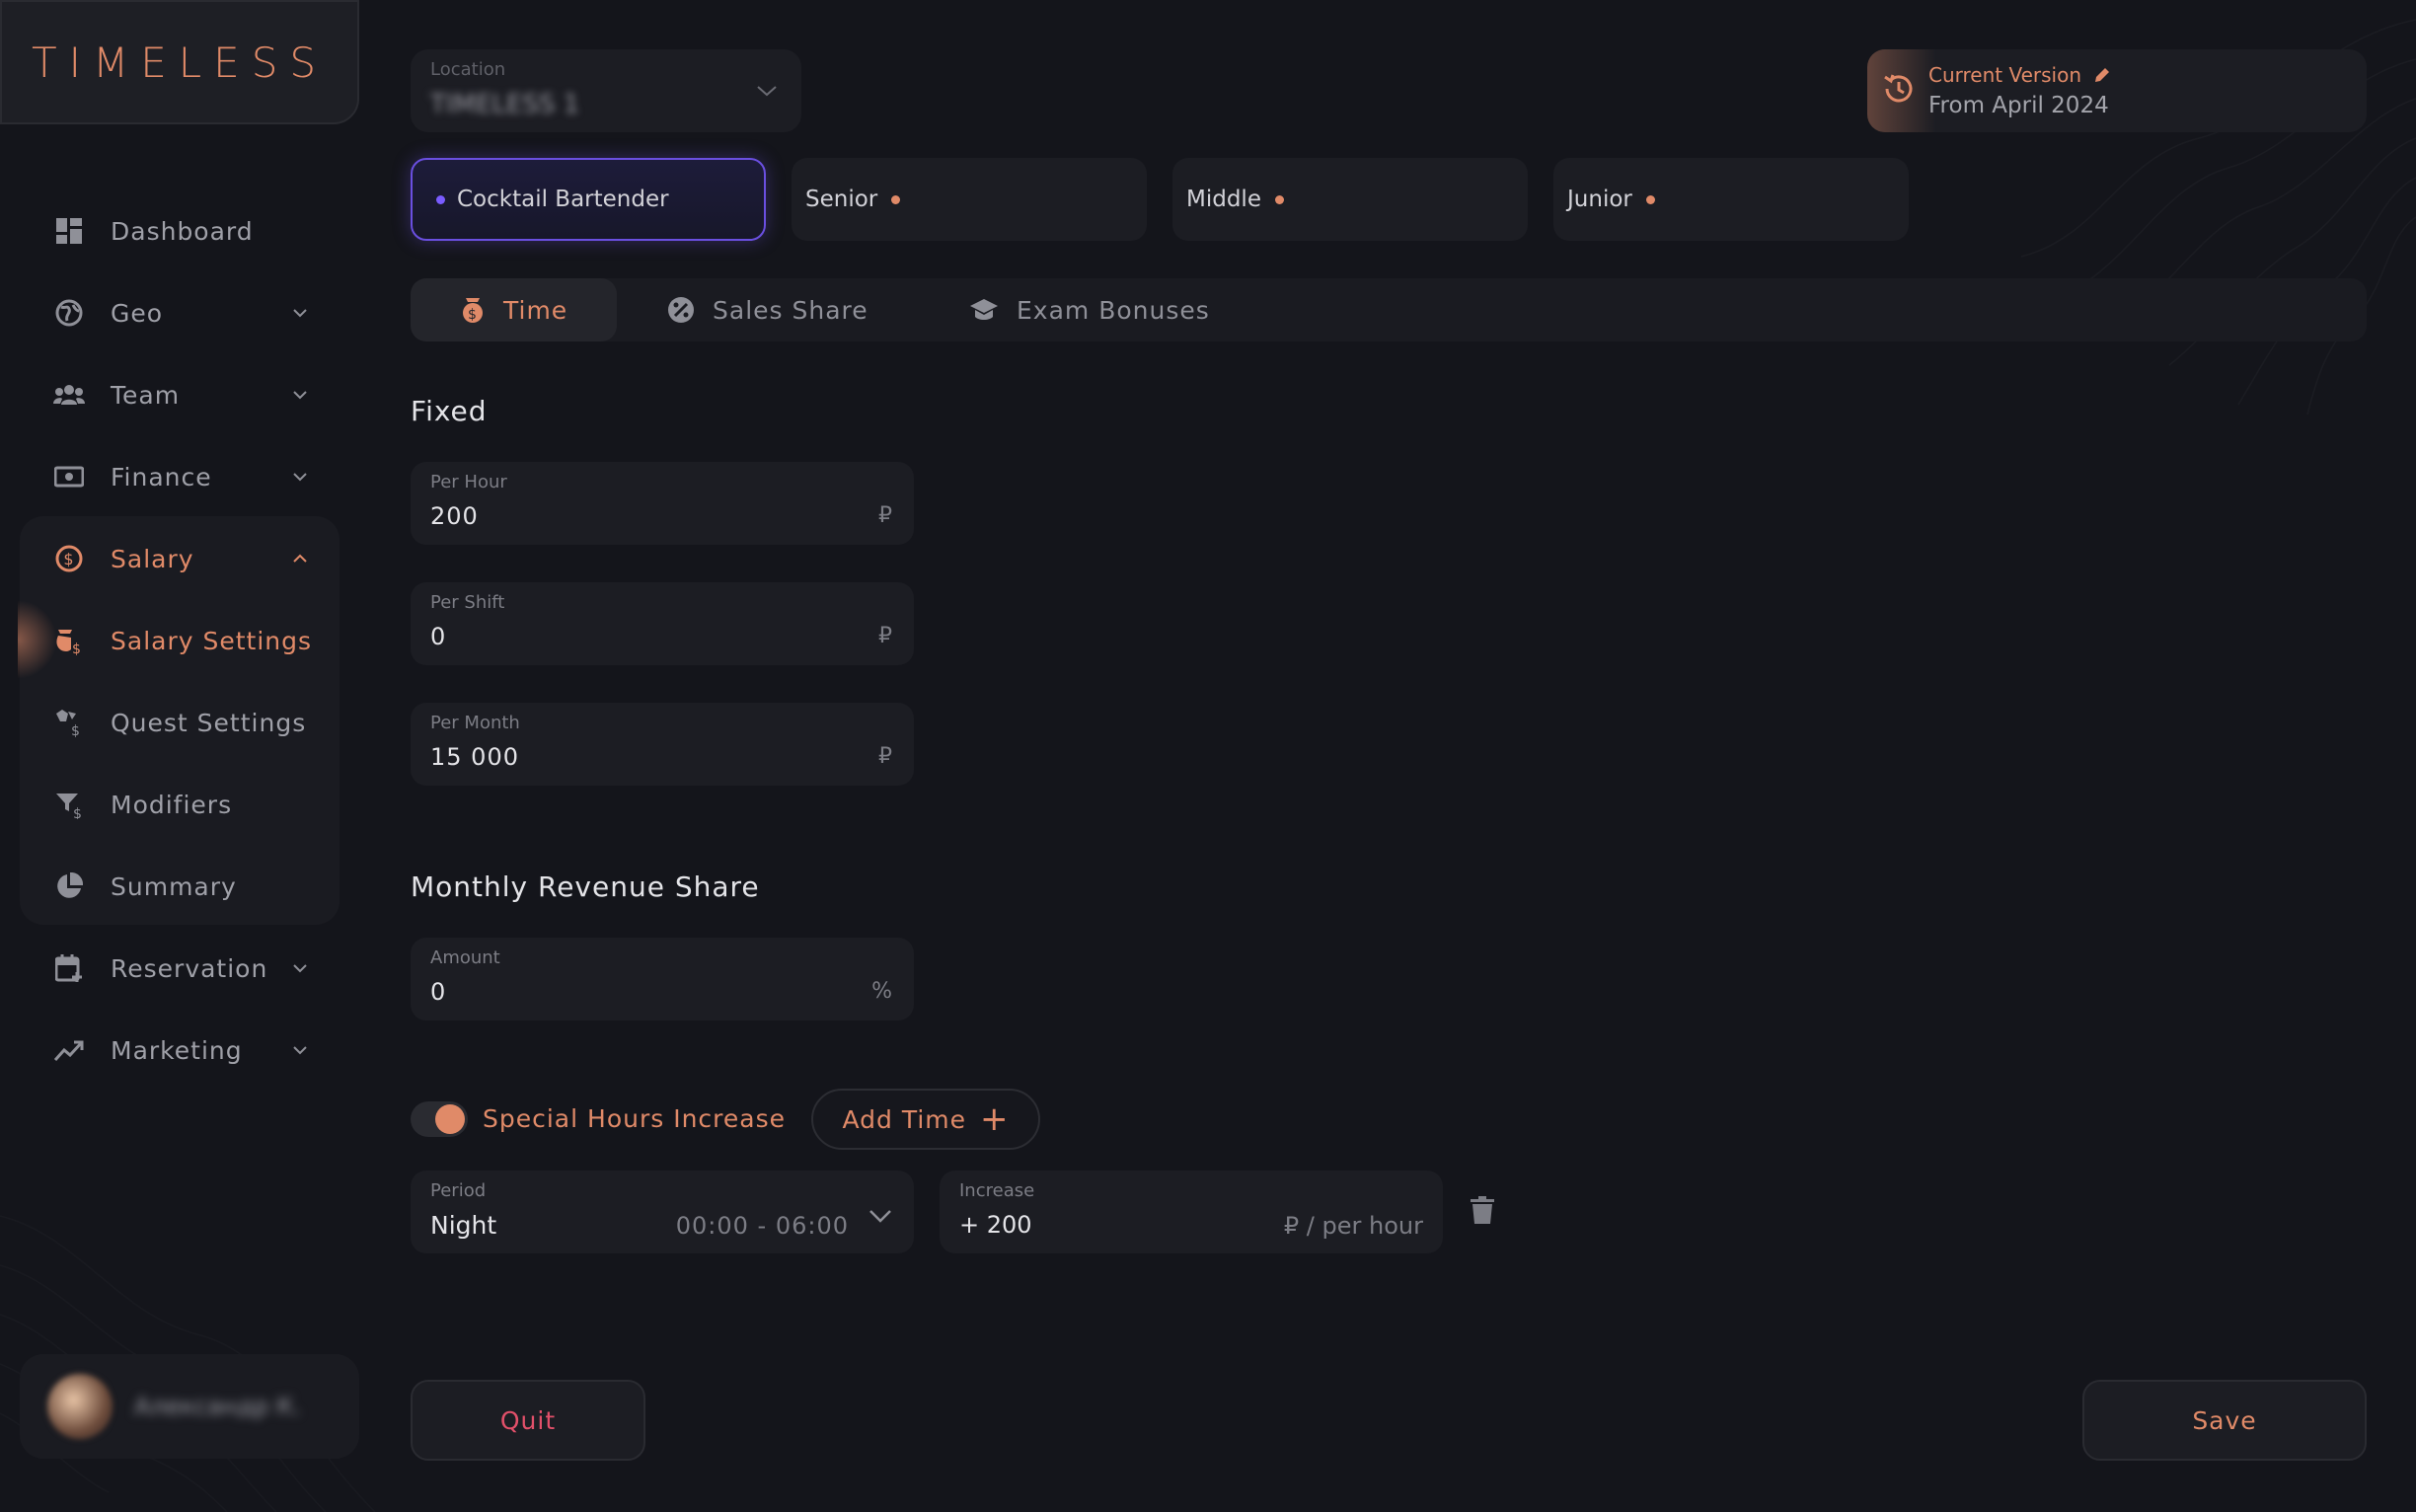 Image resolution: width=2416 pixels, height=1512 pixels. Describe the element at coordinates (455, 516) in the screenshot. I see `field-value: 200` at that location.